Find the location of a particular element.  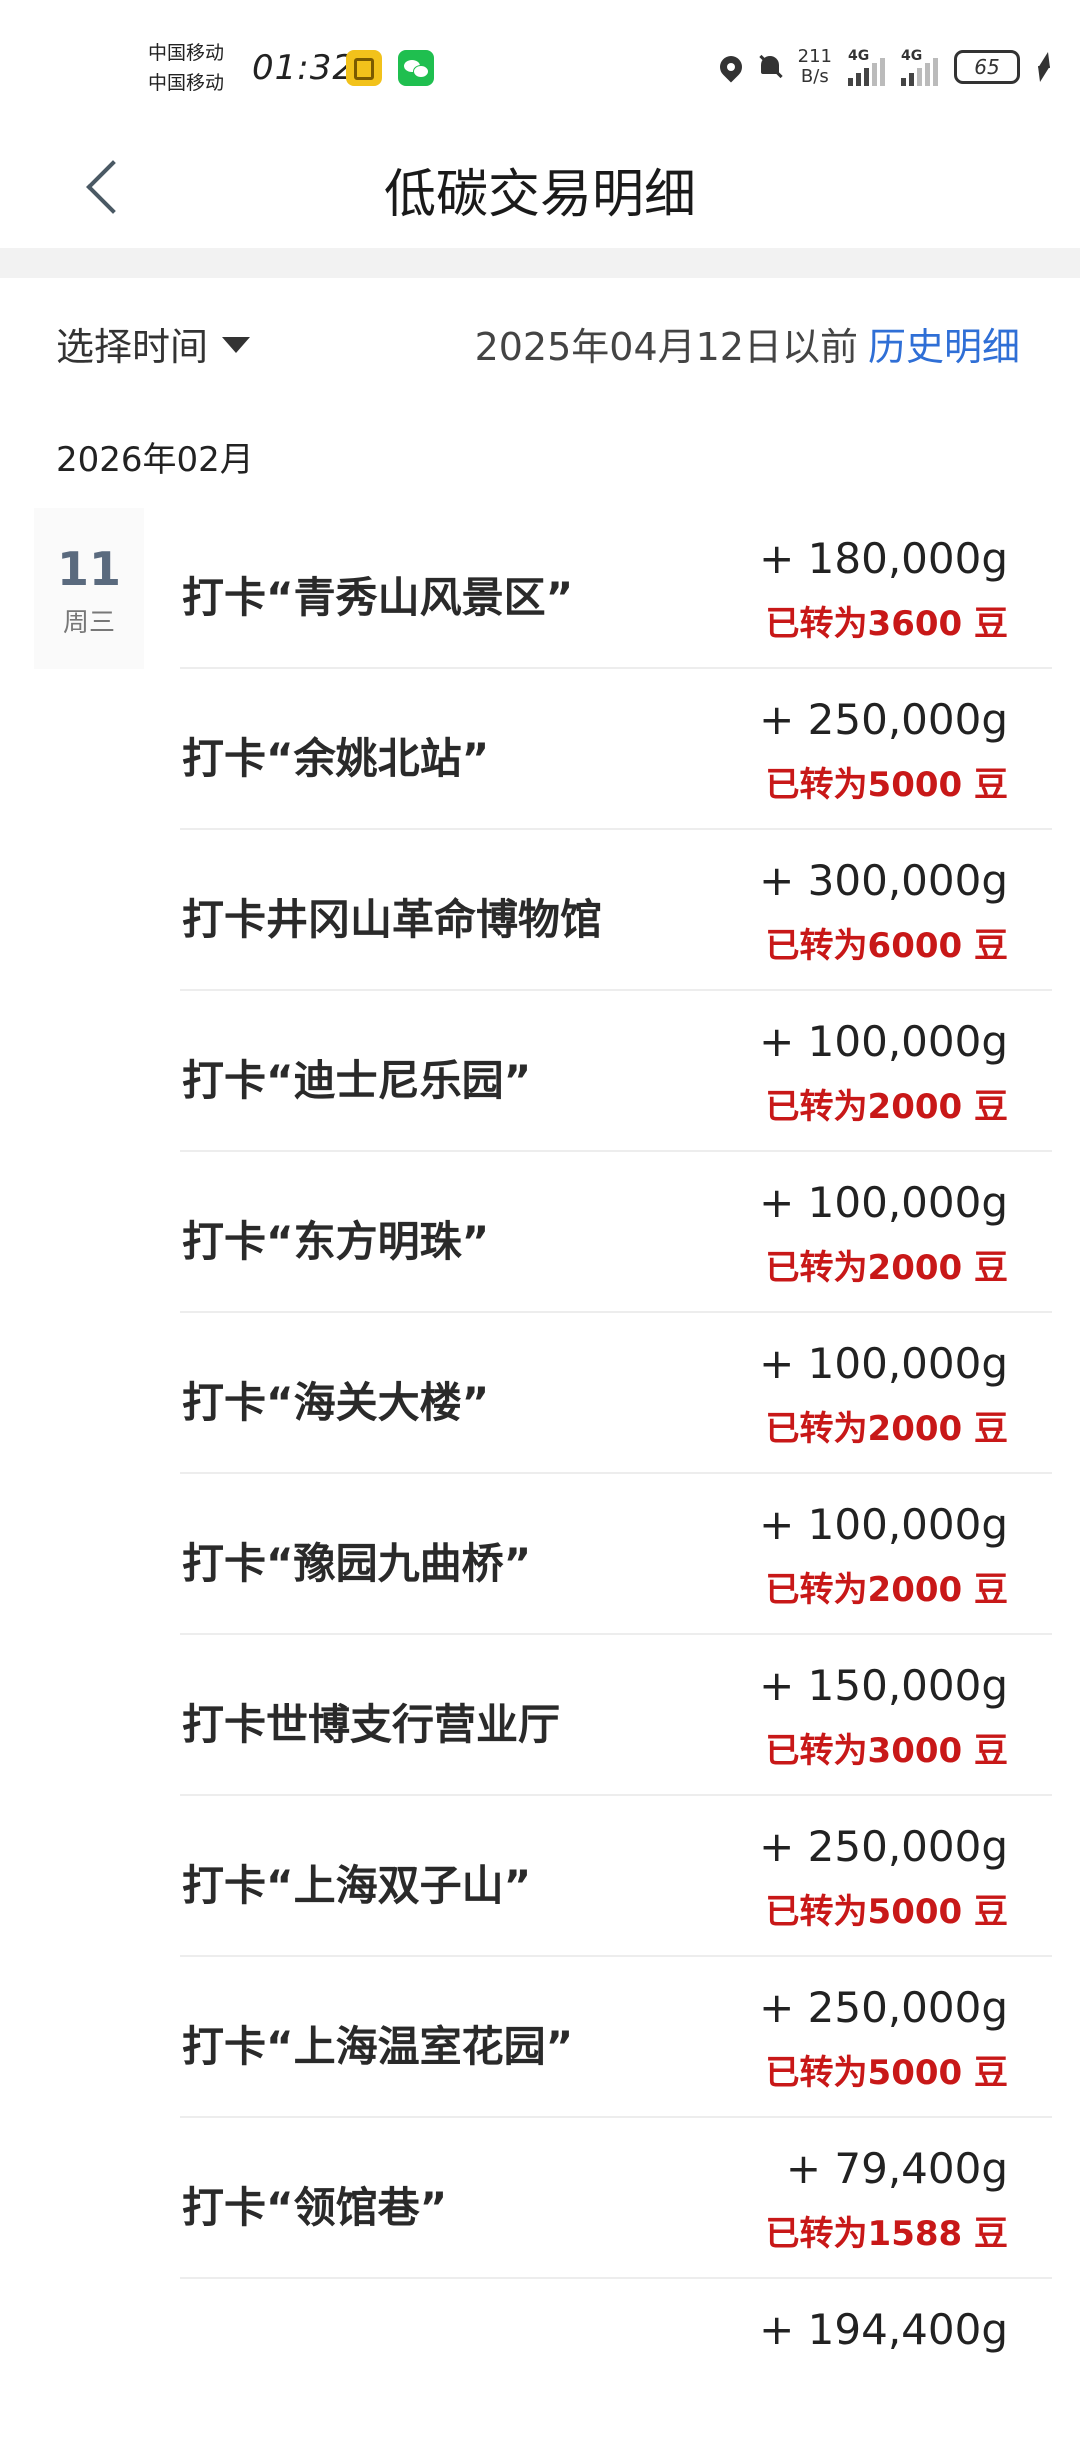

list-item: 打卡“上海温室花园” + 250,000g 已转为5000 豆 is located at coordinates (540, 2037).